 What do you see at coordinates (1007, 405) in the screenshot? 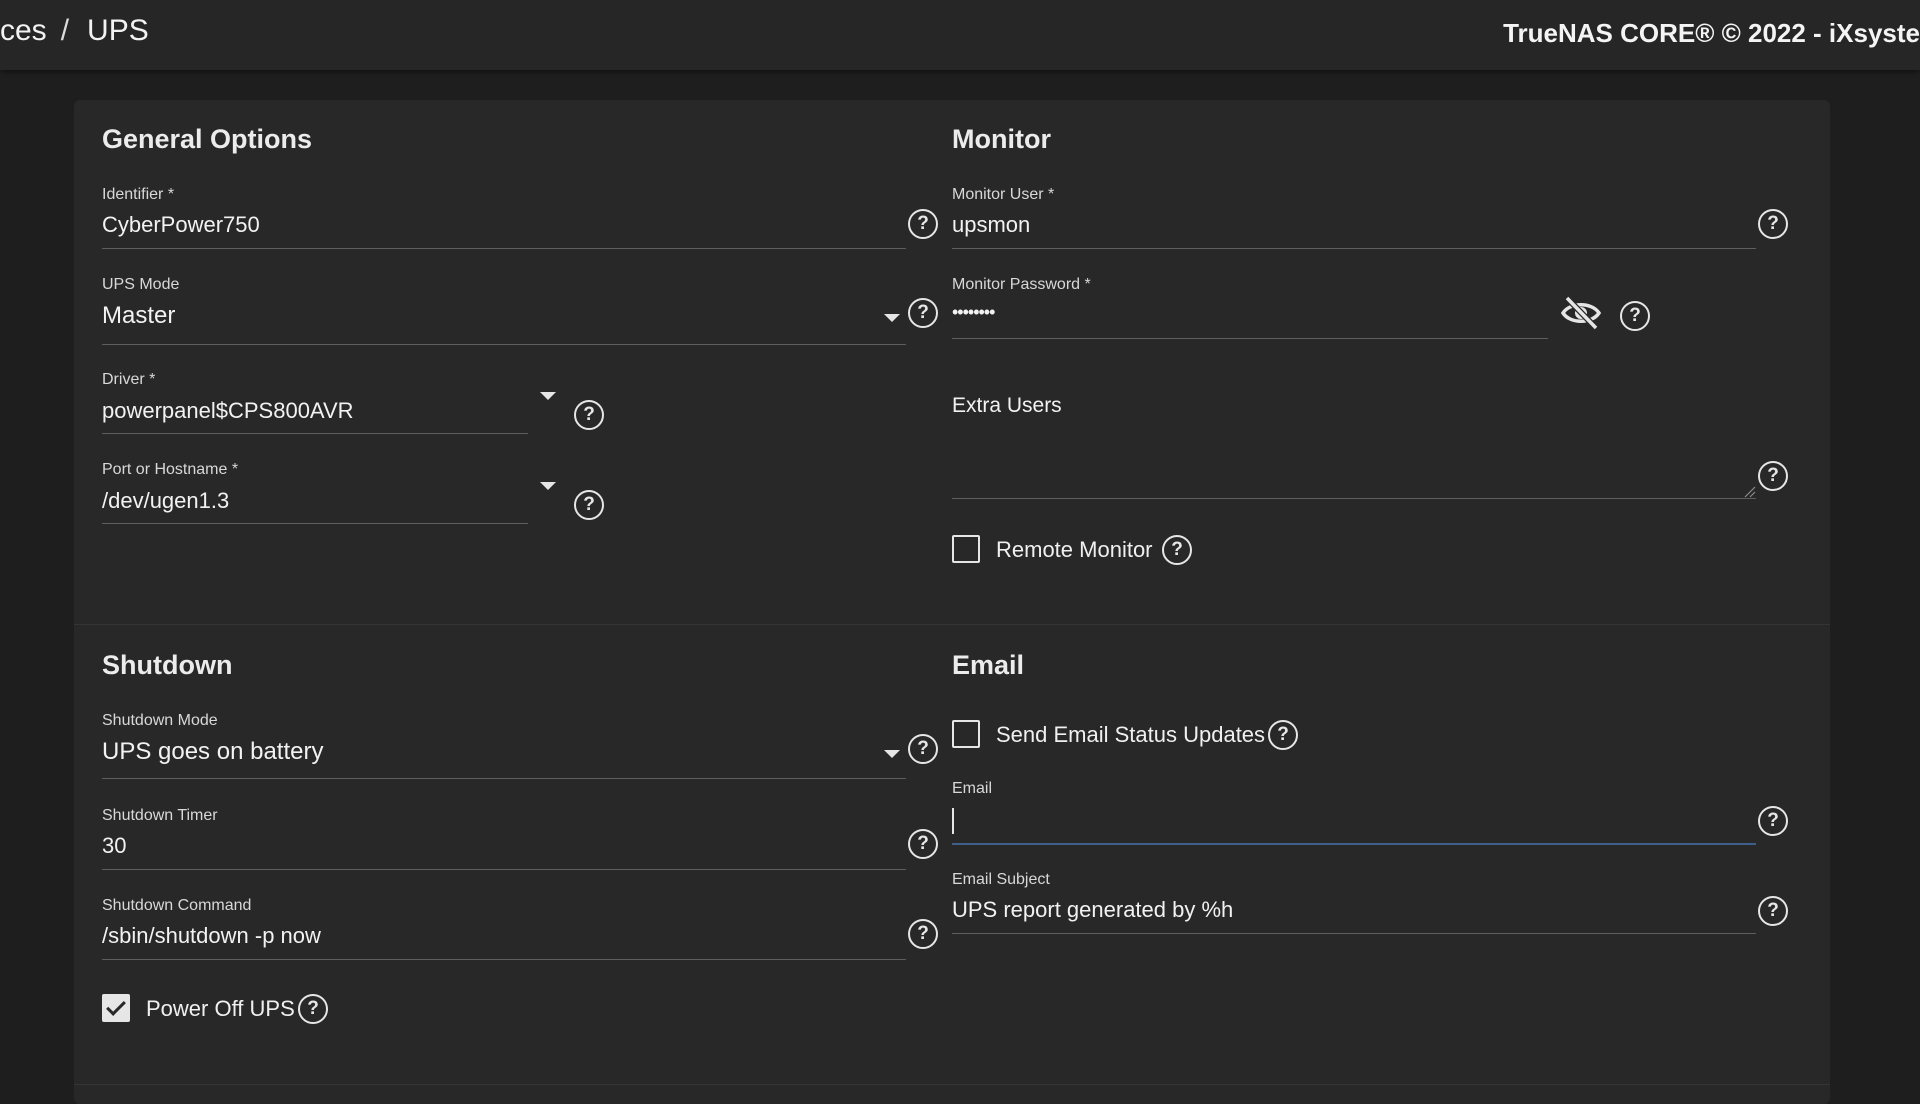
I see `extra-users-label: Extra Users` at bounding box center [1007, 405].